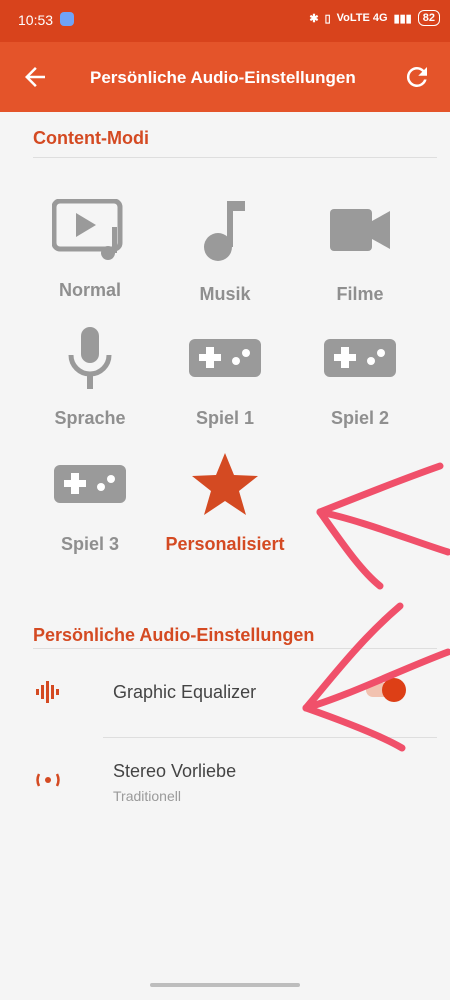 The height and width of the screenshot is (1000, 450). What do you see at coordinates (362, 18) in the screenshot?
I see `network-text: VoLTE 4G` at bounding box center [362, 18].